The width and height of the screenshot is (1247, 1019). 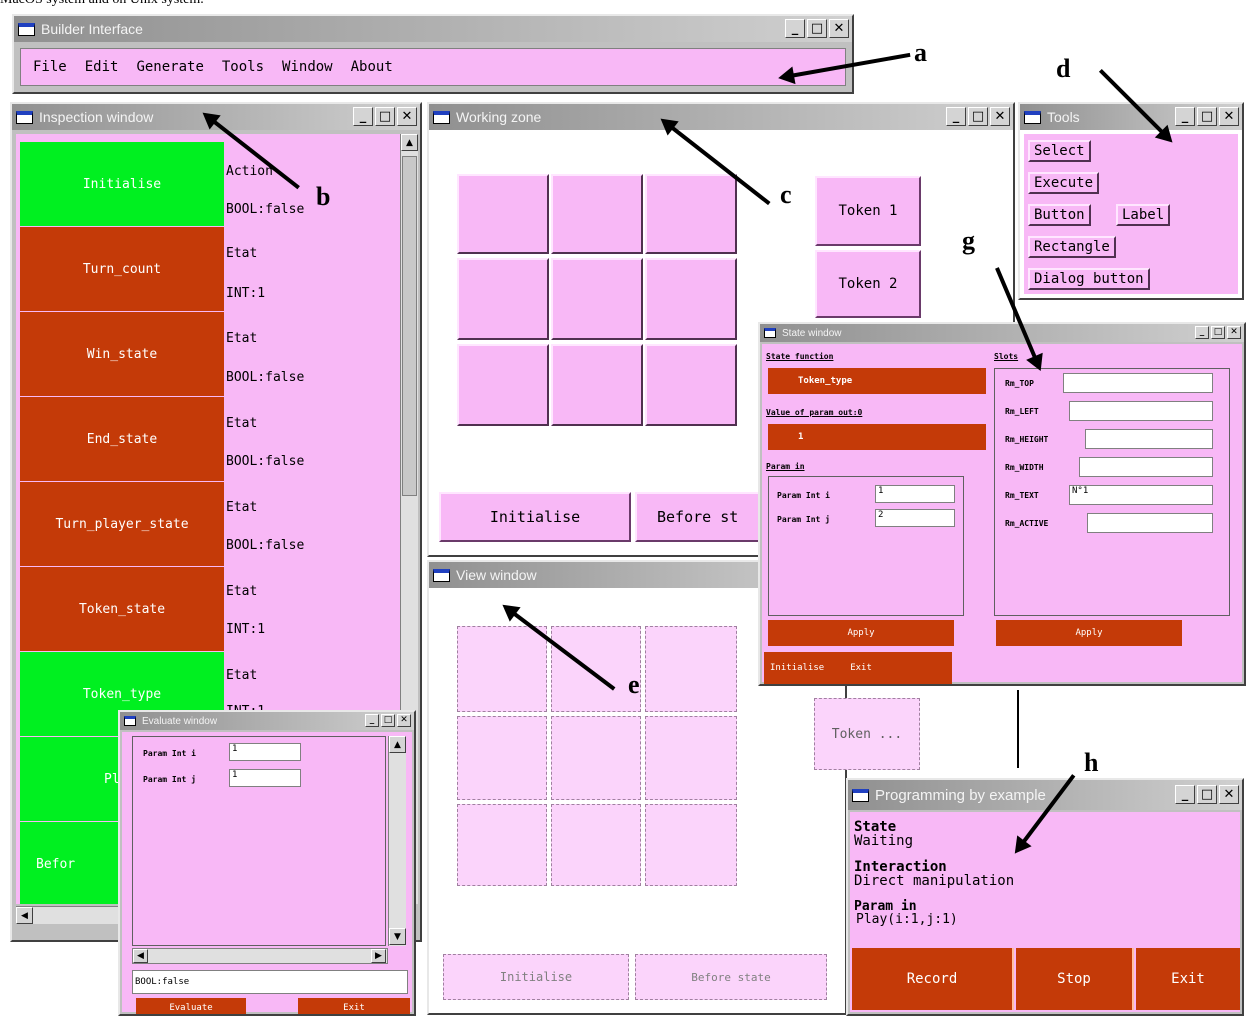 What do you see at coordinates (960, 795) in the screenshot?
I see `programming-title: Programming by example` at bounding box center [960, 795].